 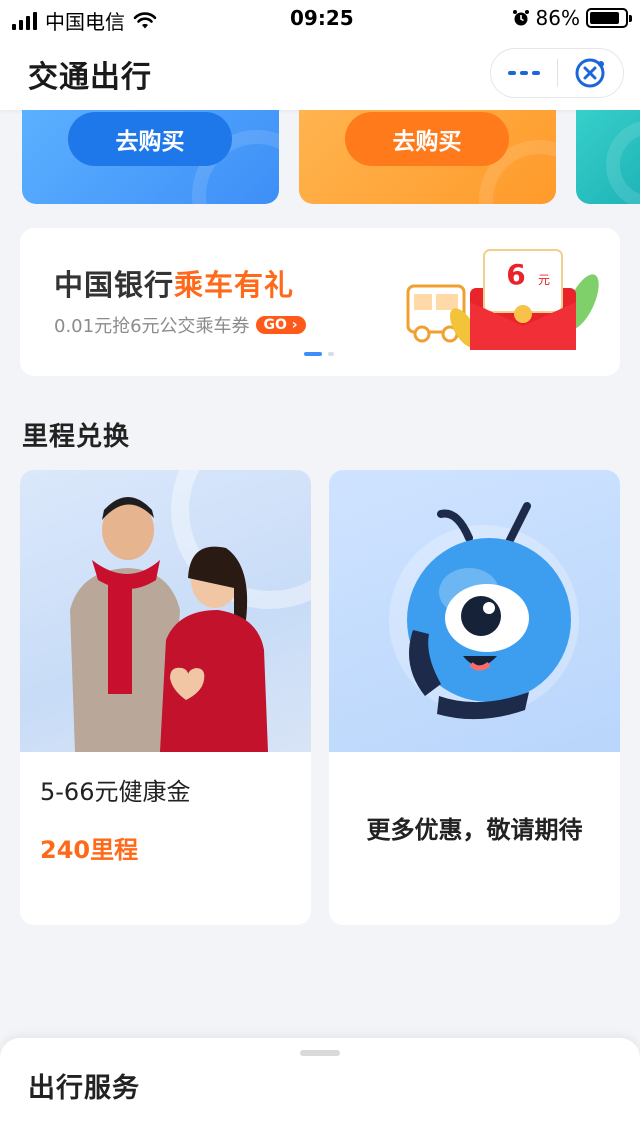 I want to click on ticket-card-teal, so click(x=608, y=157).